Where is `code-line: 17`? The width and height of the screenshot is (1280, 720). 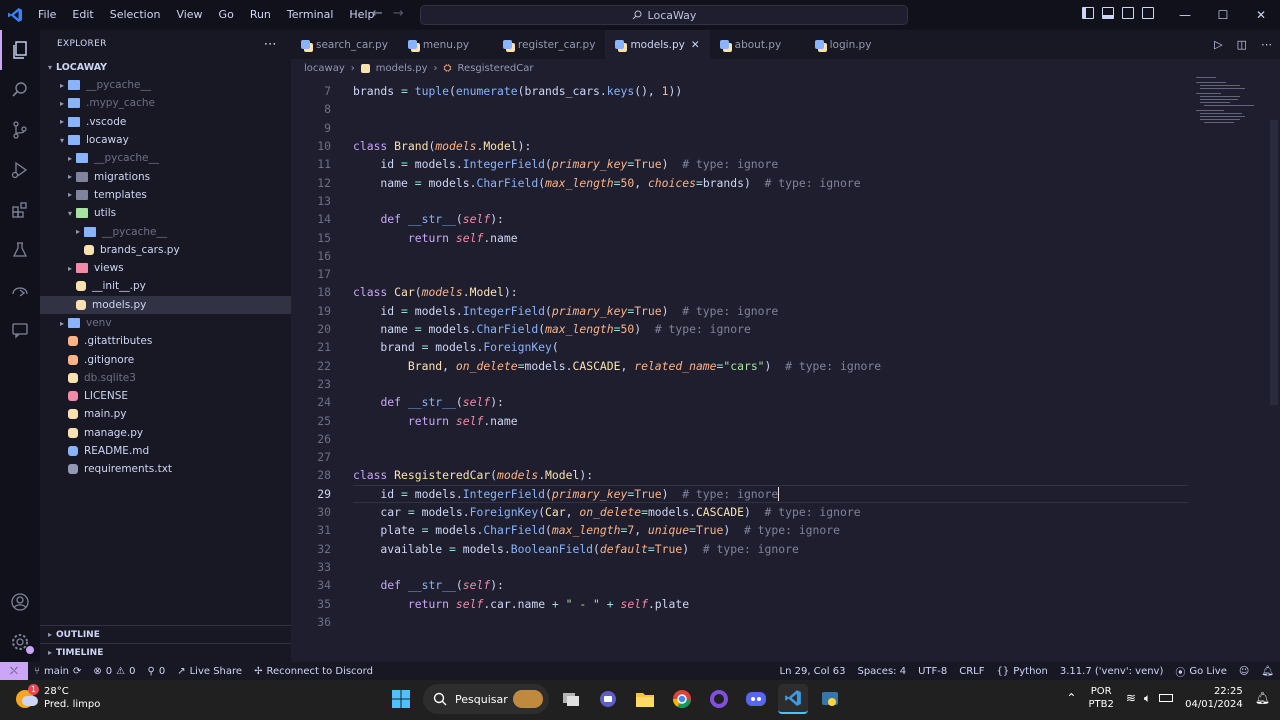 code-line: 17 is located at coordinates (741, 274).